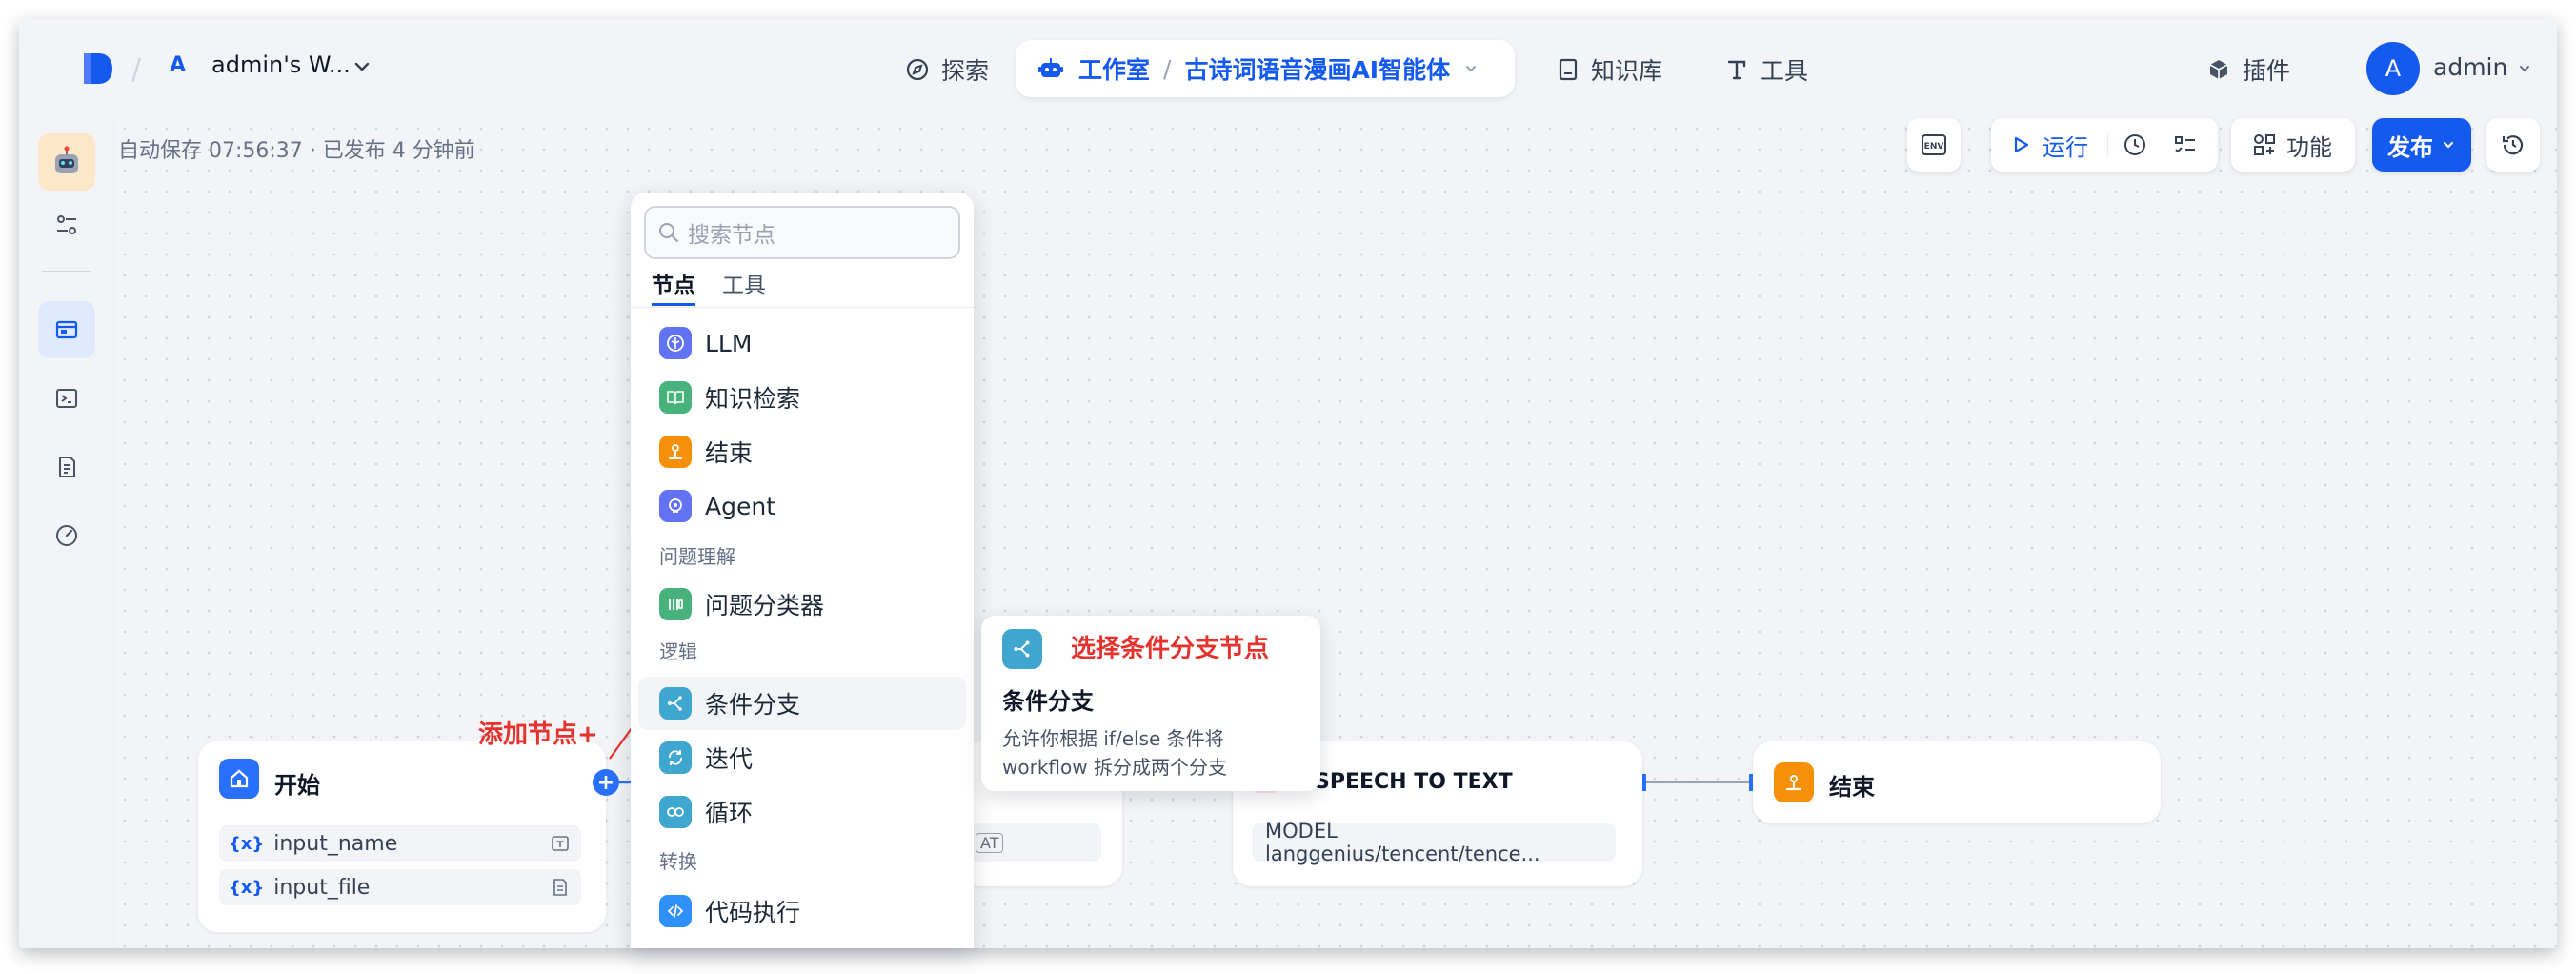  What do you see at coordinates (606, 782) in the screenshot?
I see `add-node-plus-button: +` at bounding box center [606, 782].